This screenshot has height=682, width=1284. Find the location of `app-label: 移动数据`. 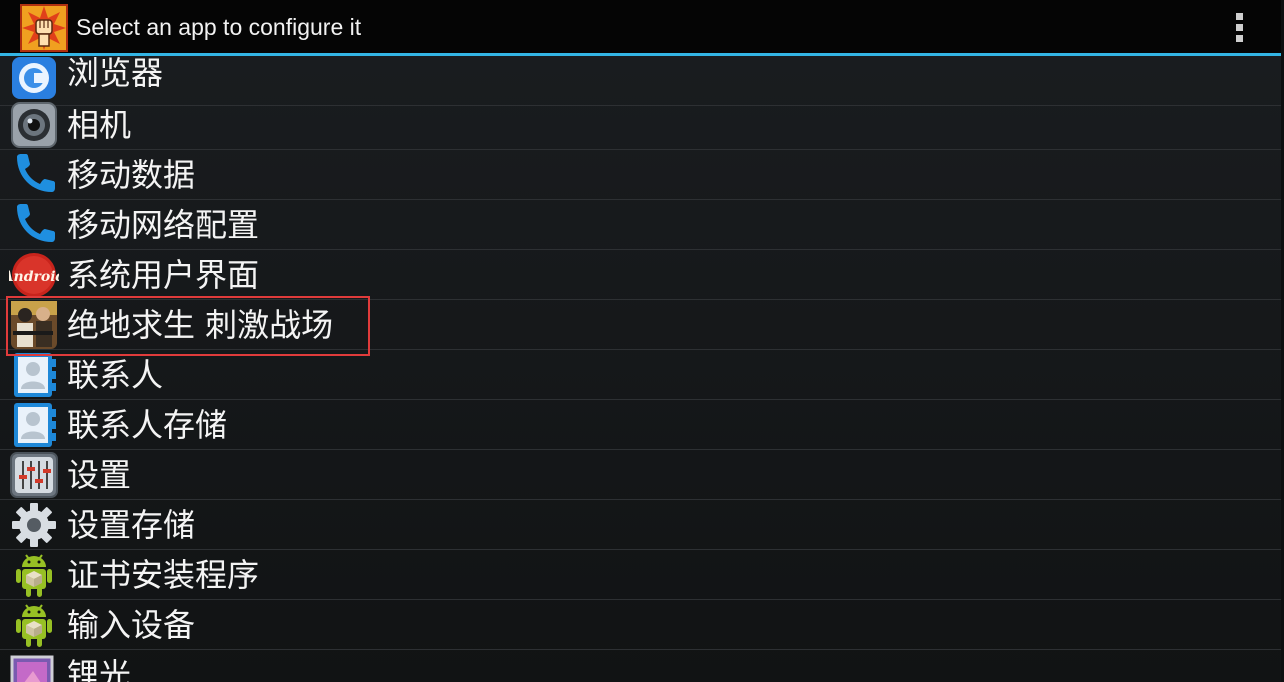

app-label: 移动数据 is located at coordinates (131, 175).